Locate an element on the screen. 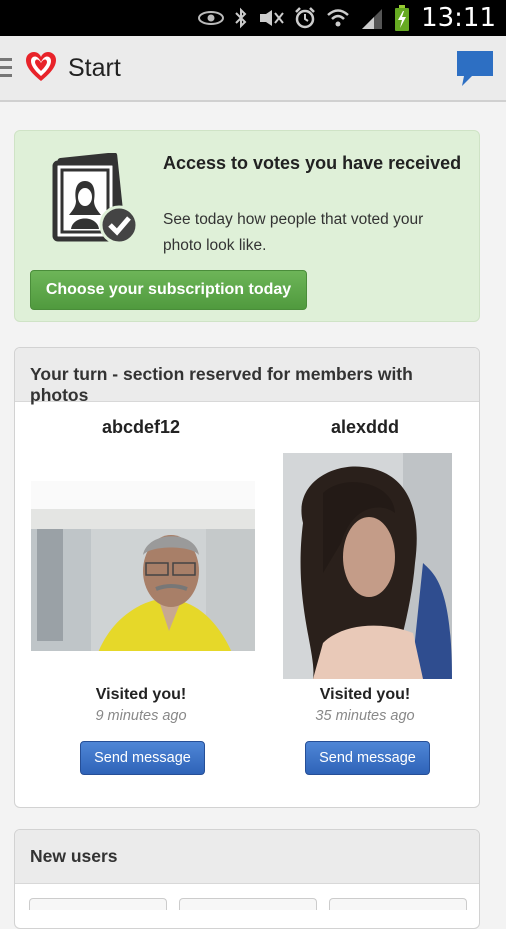 The height and width of the screenshot is (929, 506). photo-check-icon is located at coordinates (95, 199).